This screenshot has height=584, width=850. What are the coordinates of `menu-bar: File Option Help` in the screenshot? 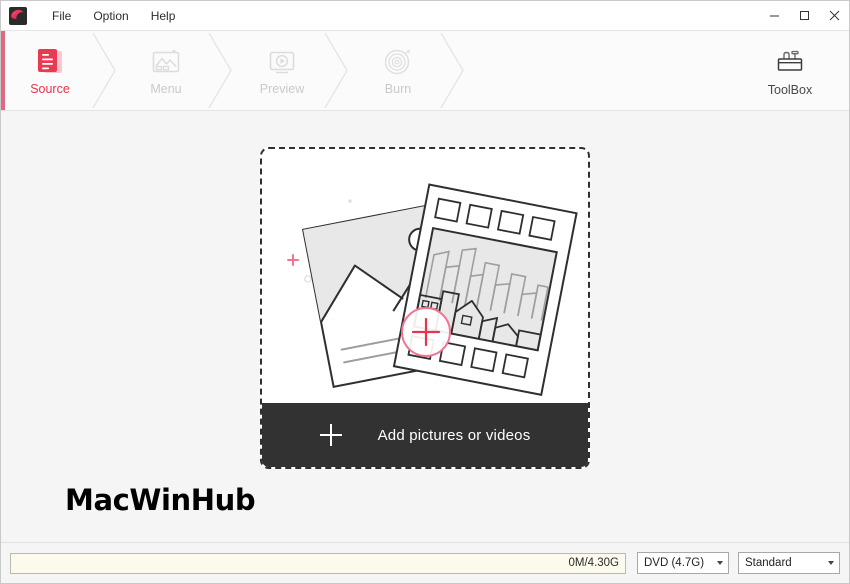 It's located at (113, 15).